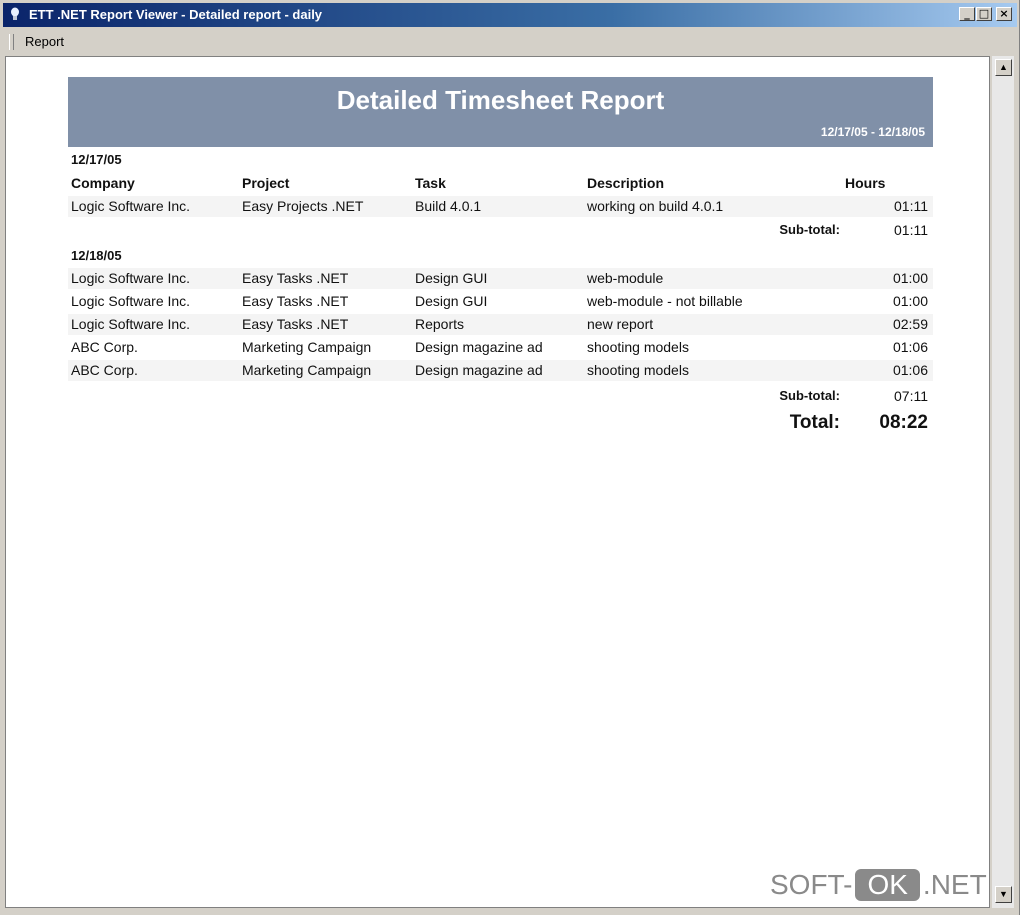 The image size is (1020, 915). Describe the element at coordinates (103, 183) in the screenshot. I see `column-header-company: Company` at that location.